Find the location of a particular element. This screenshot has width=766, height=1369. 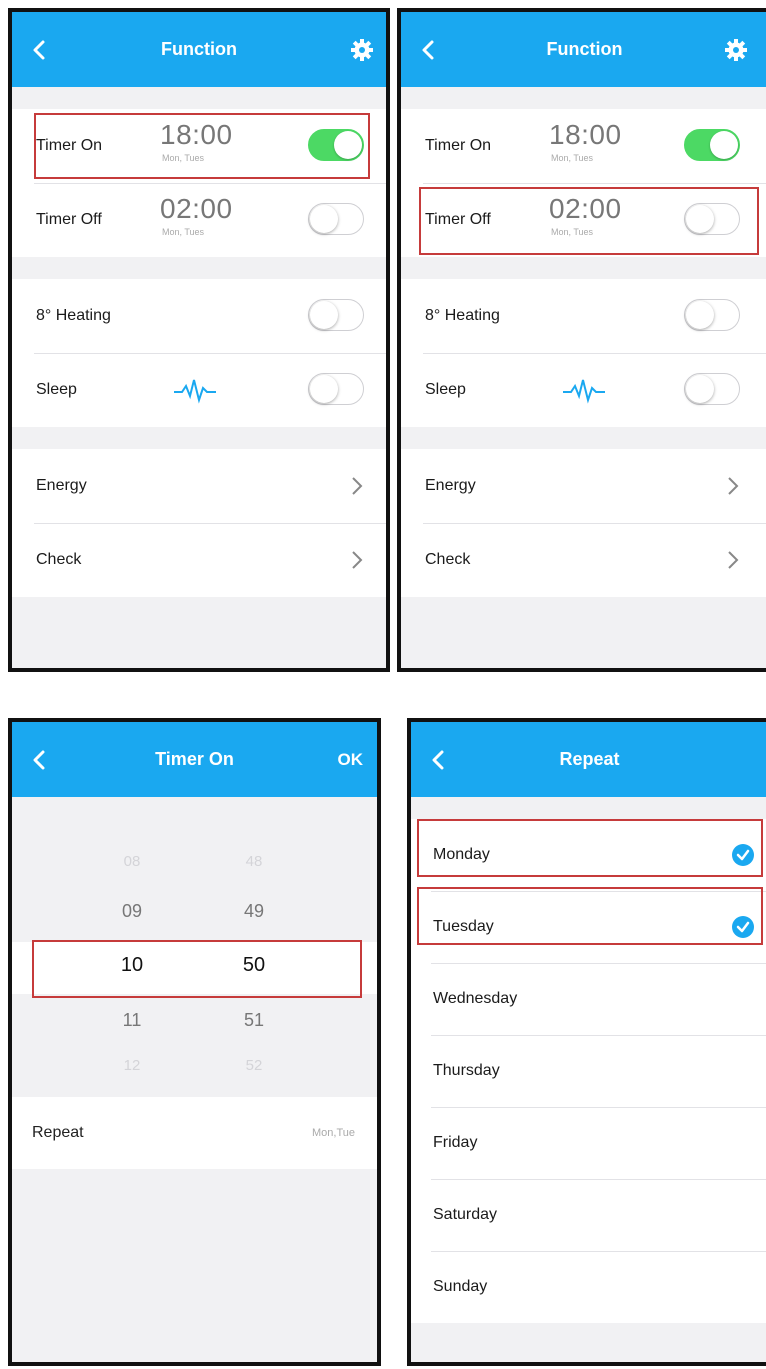

repeat-row: Repeat Mon,Tue is located at coordinates (194, 1133).